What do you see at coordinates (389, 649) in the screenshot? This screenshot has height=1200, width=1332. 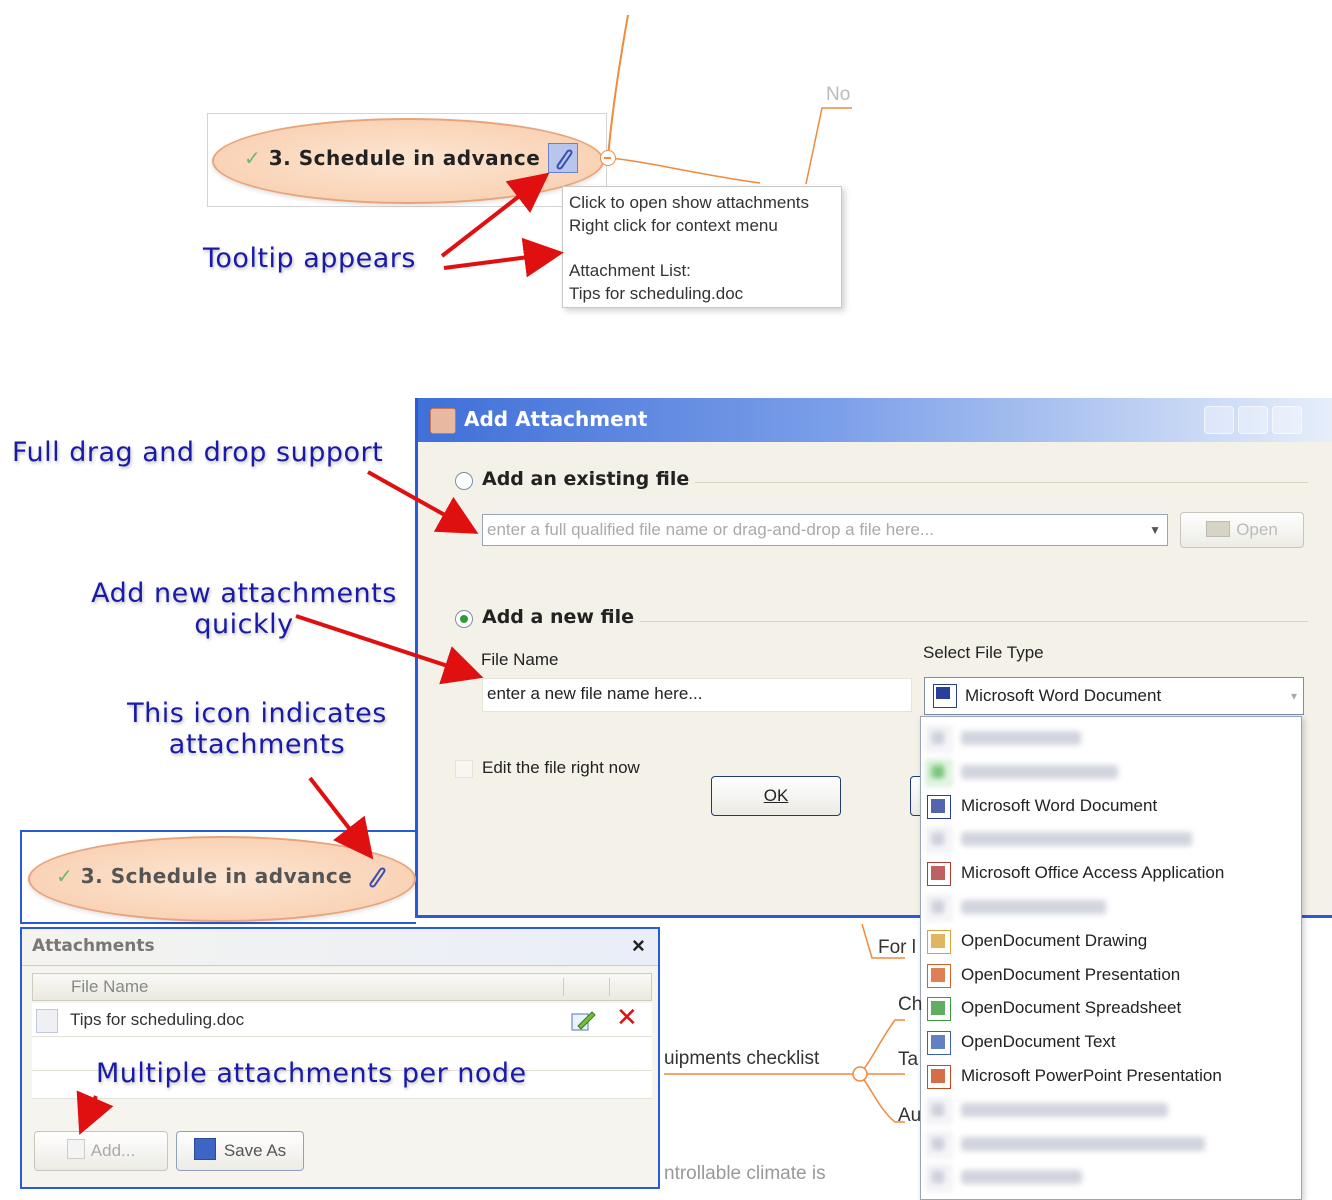 I see `arrow-to-file-name` at bounding box center [389, 649].